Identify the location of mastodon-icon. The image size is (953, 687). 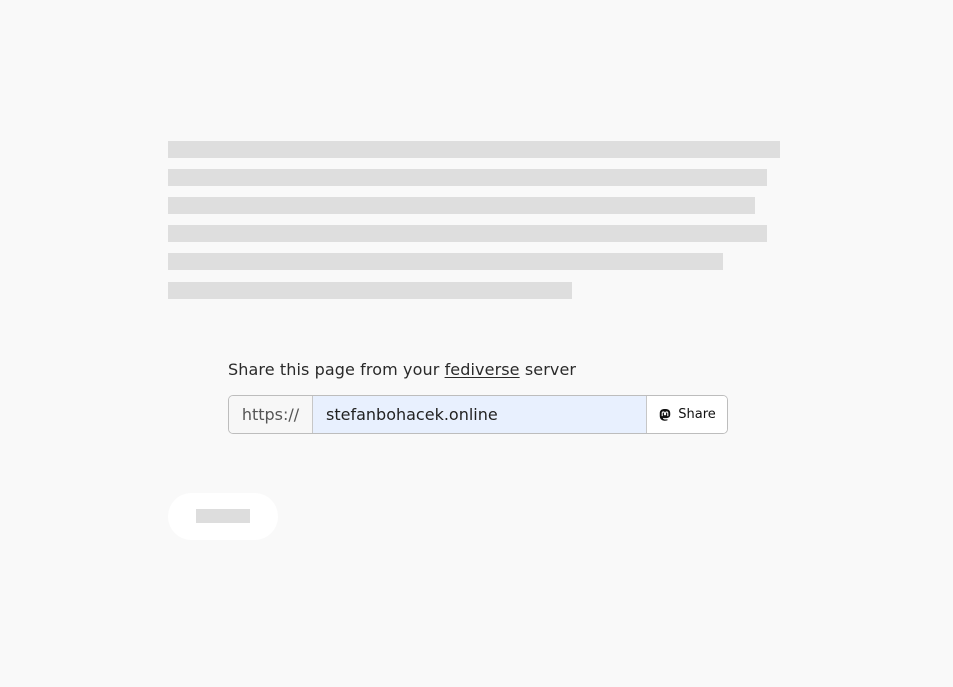
(665, 415).